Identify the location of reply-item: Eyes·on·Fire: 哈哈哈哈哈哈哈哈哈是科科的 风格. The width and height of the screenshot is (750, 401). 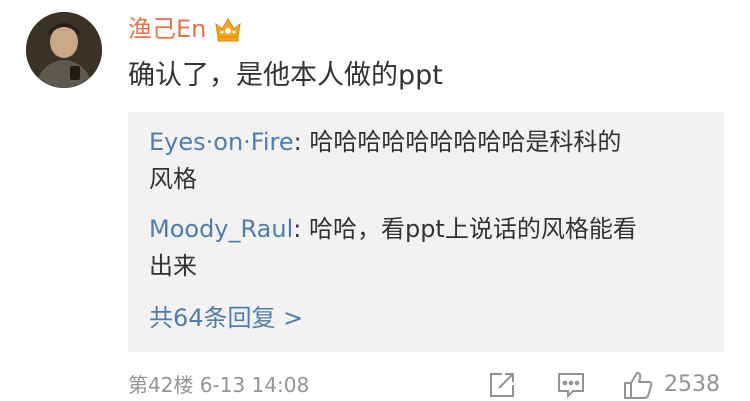
(429, 161).